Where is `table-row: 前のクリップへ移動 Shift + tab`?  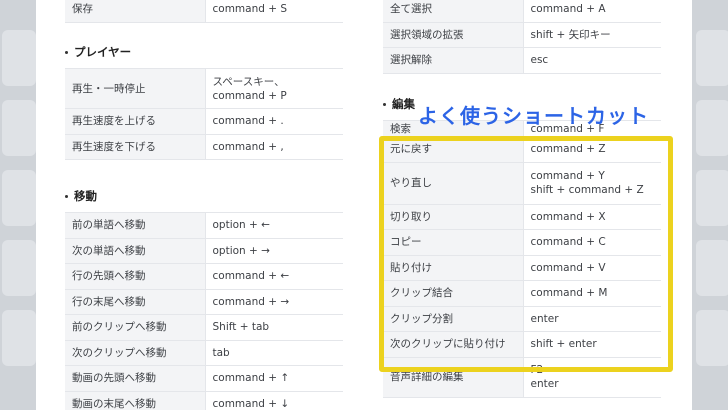
table-row: 前のクリップへ移動 Shift + tab is located at coordinates (204, 327).